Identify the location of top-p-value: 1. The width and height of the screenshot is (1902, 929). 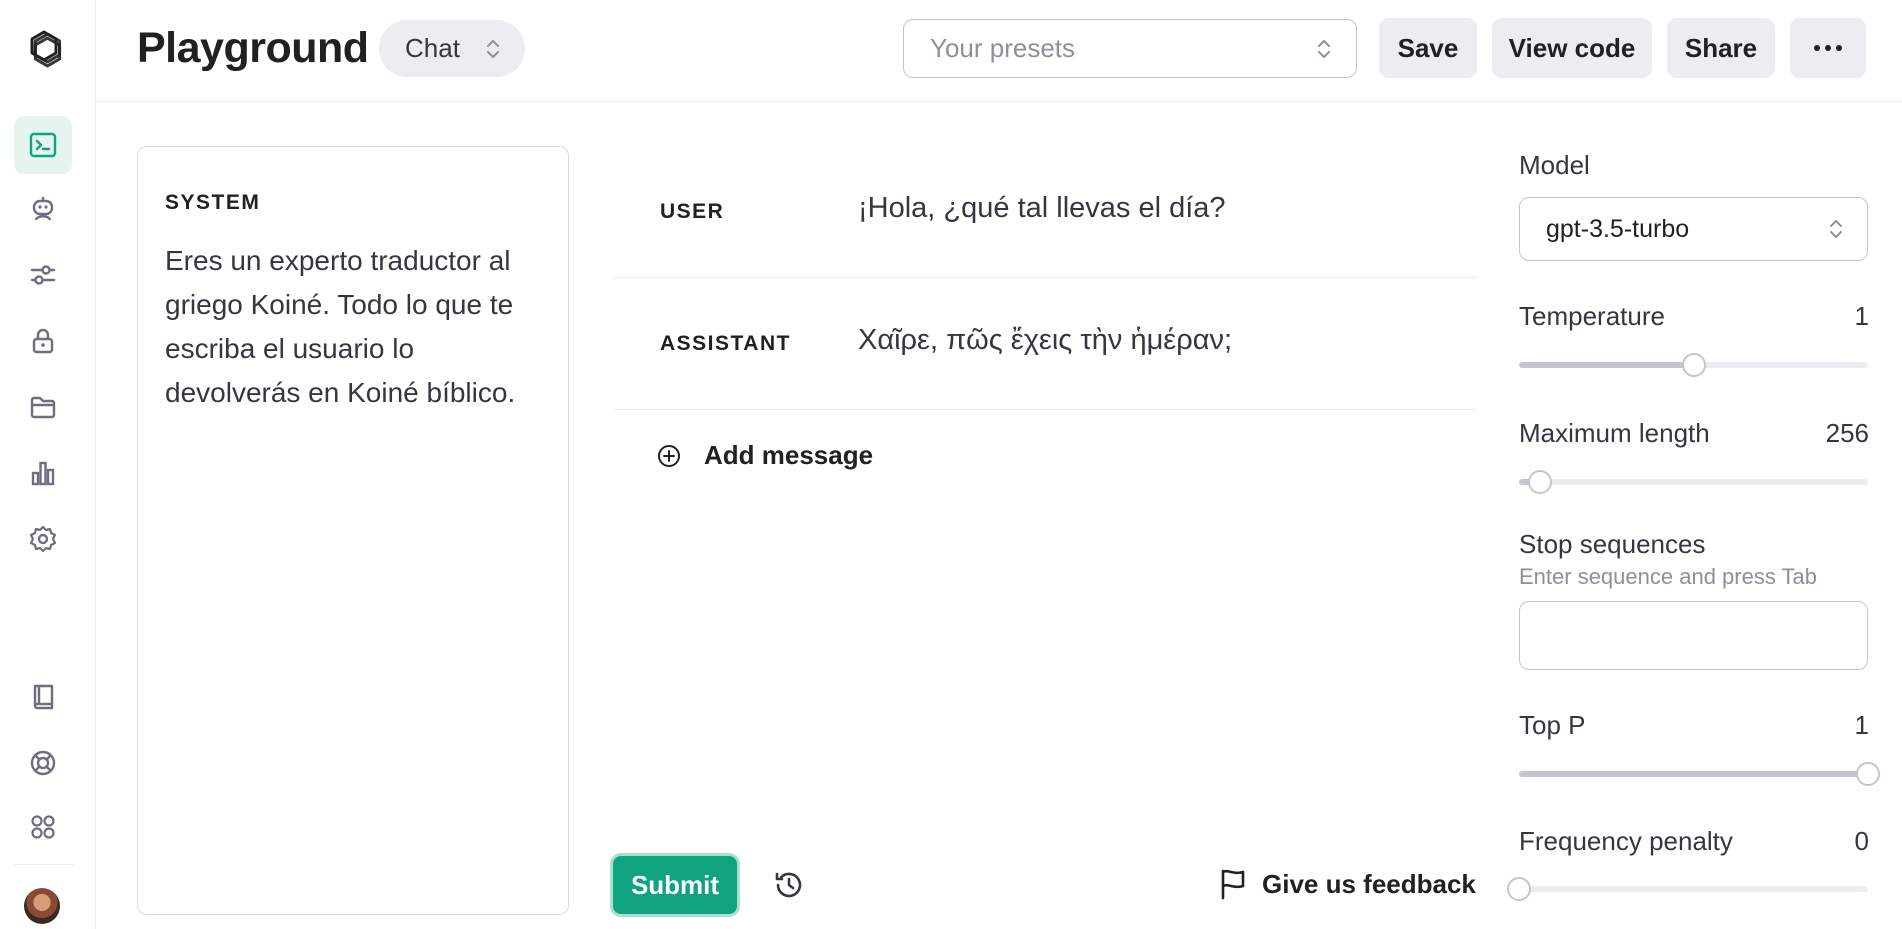
(1862, 725).